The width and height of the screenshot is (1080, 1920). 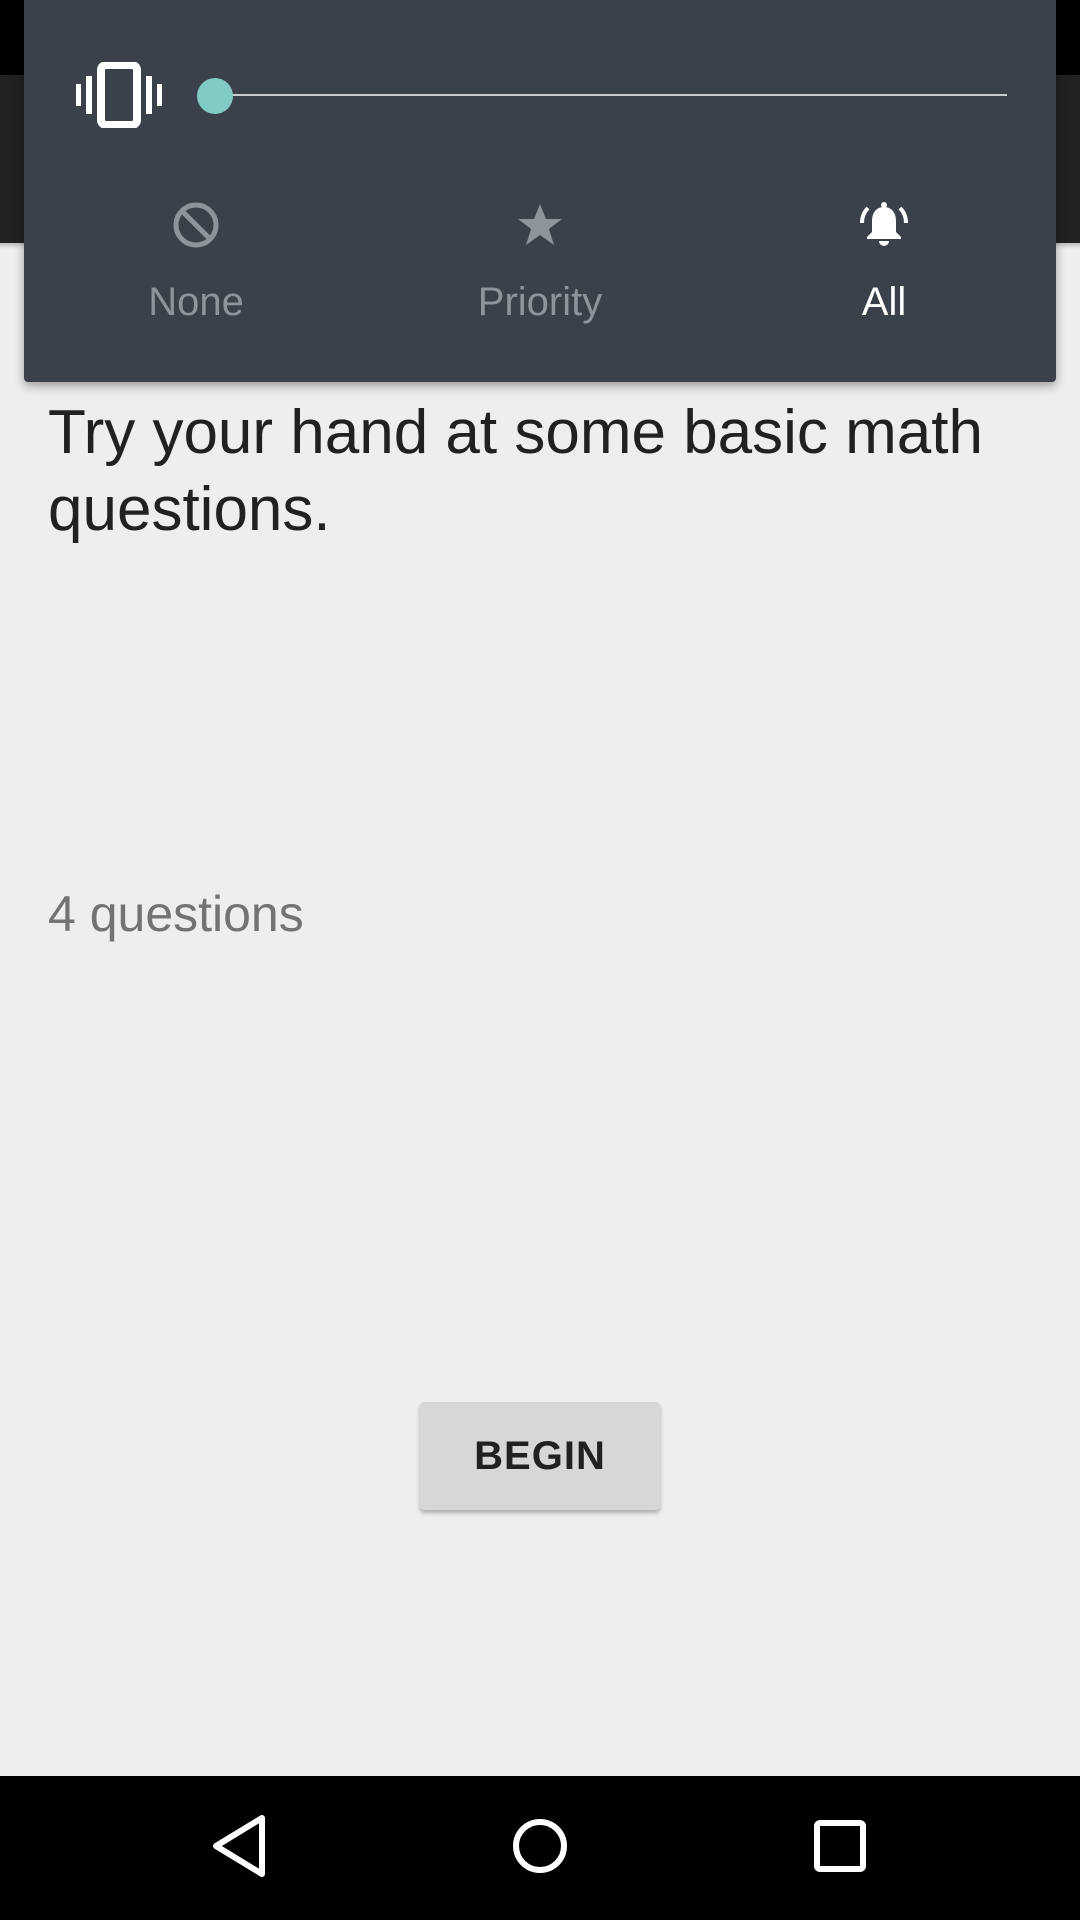 I want to click on home-button, so click(x=540, y=1848).